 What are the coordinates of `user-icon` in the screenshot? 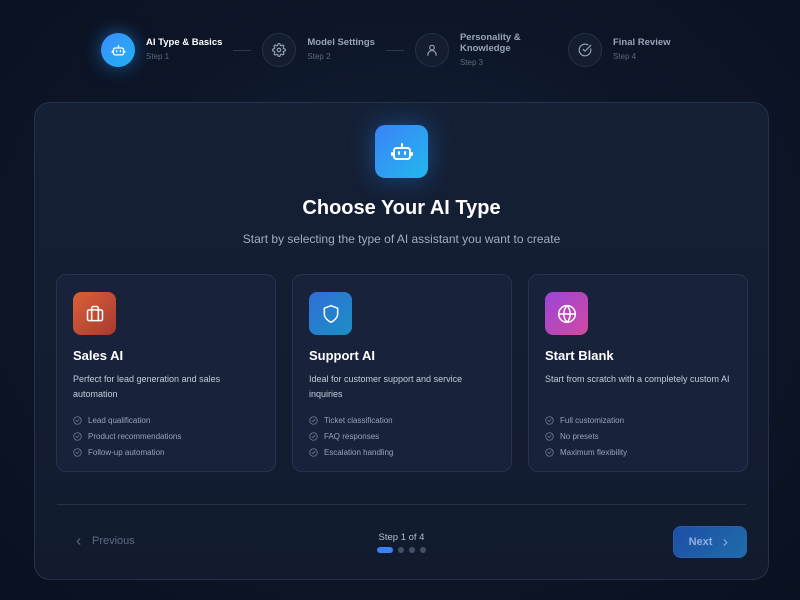 It's located at (431, 50).